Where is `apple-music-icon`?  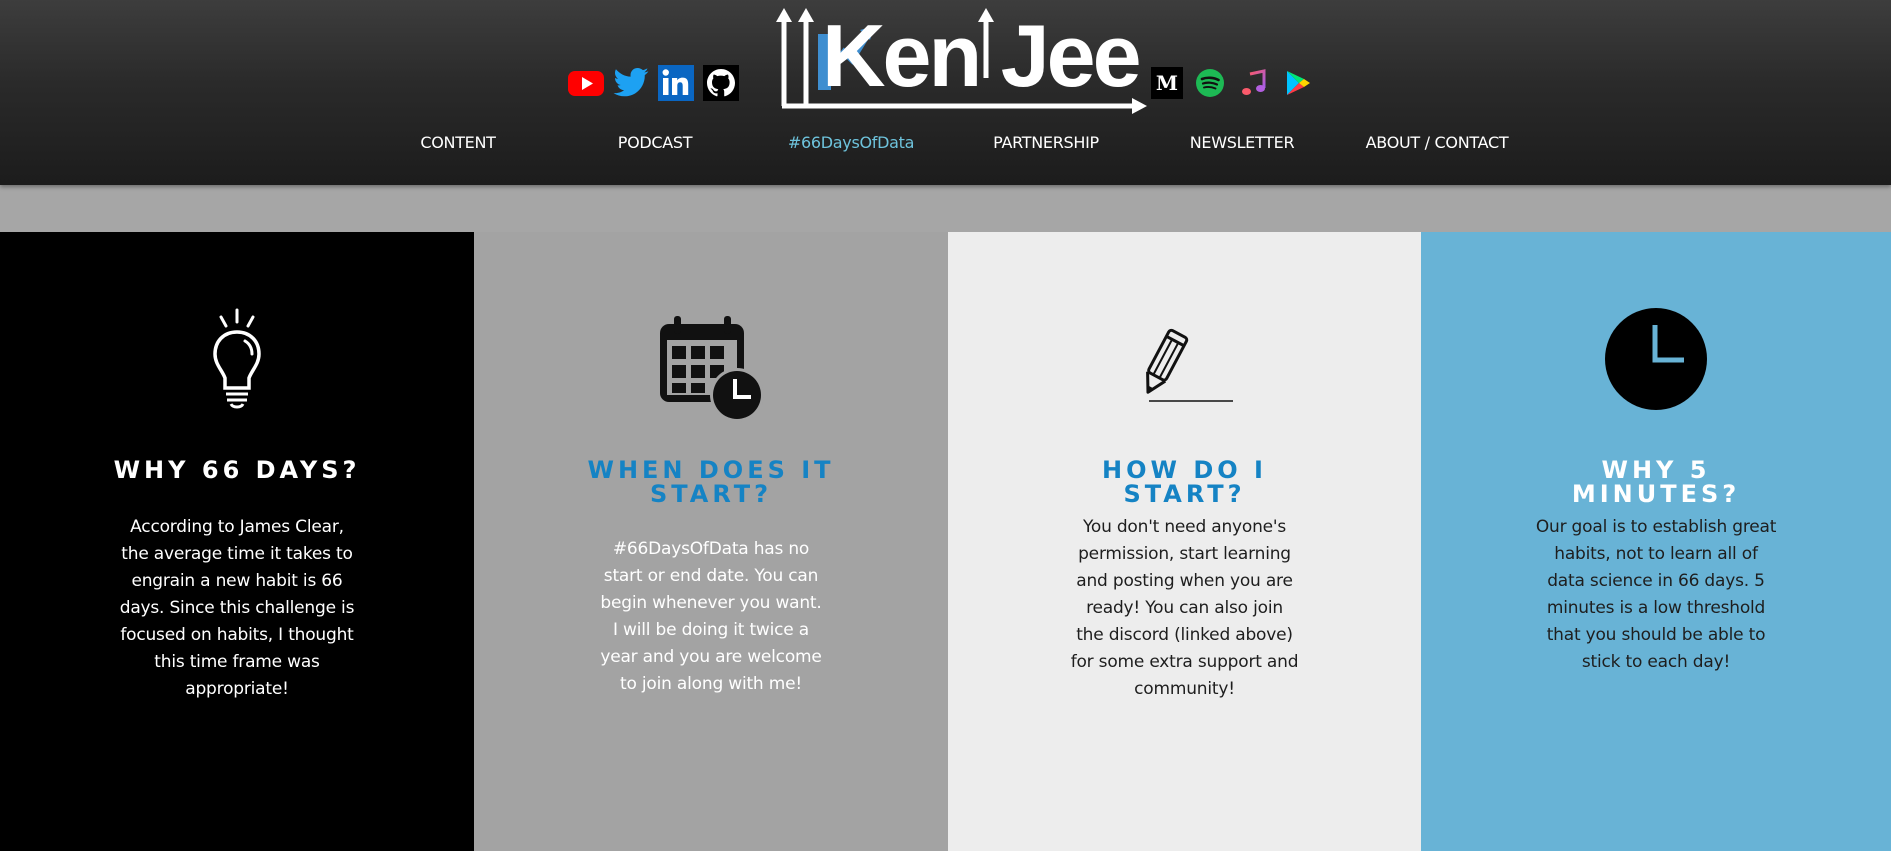 apple-music-icon is located at coordinates (1254, 83).